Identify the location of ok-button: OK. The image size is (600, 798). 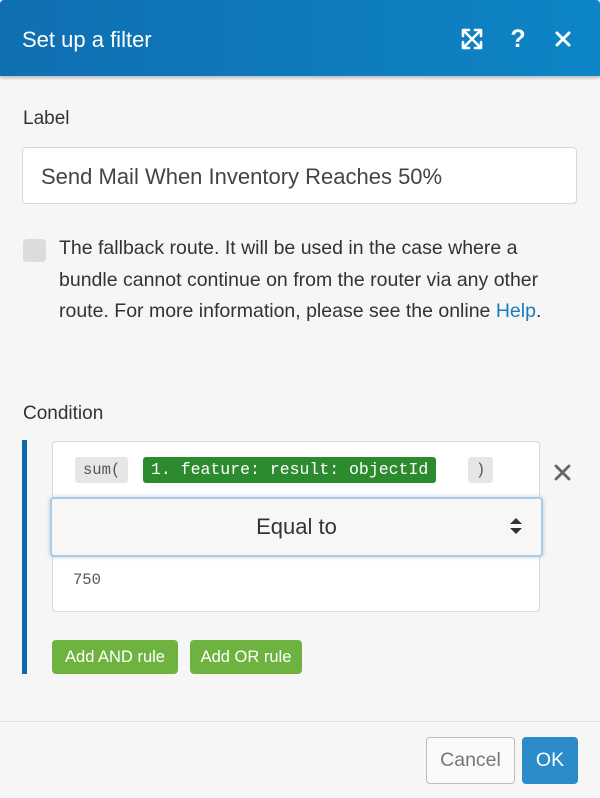
(550, 760).